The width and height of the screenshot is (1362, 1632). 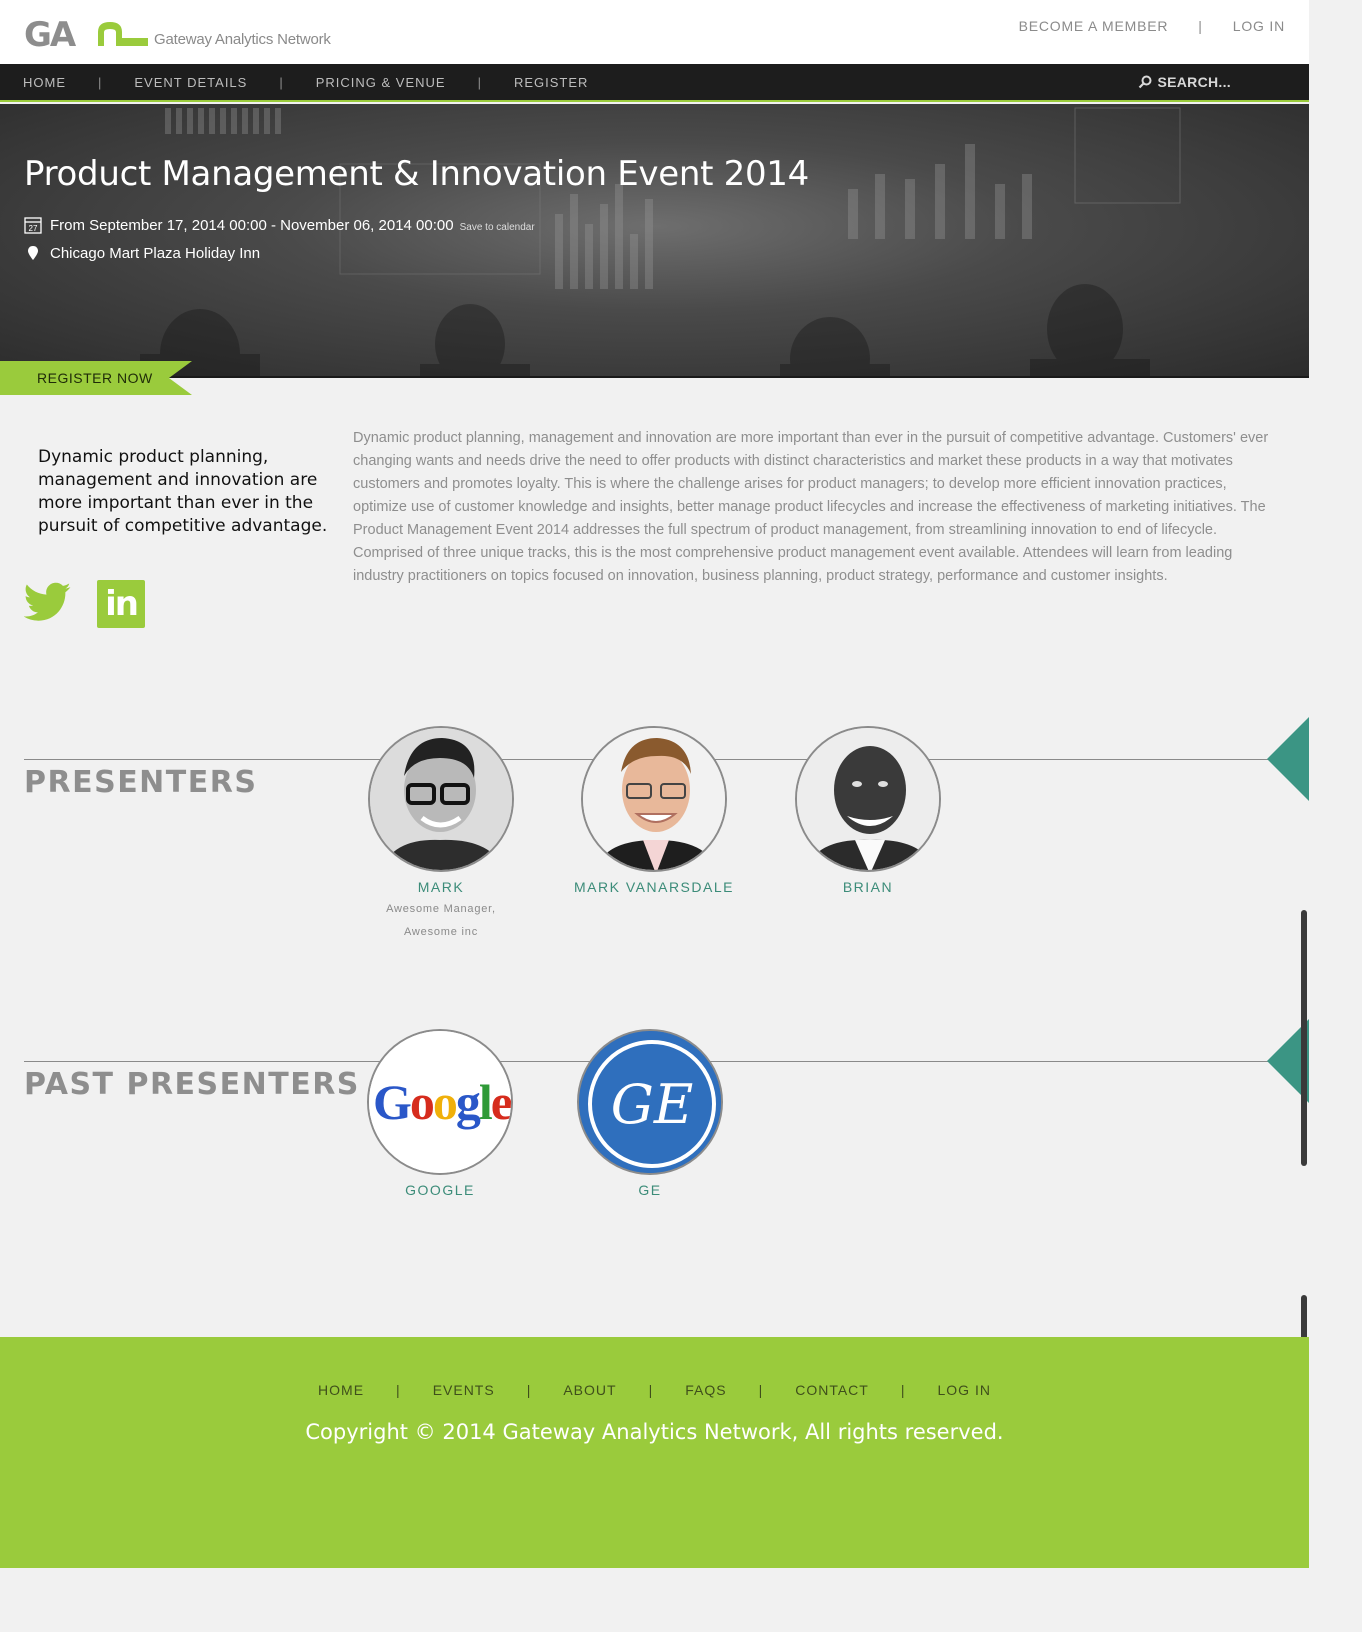 What do you see at coordinates (650, 1190) in the screenshot?
I see `past-presenter-name: GE` at bounding box center [650, 1190].